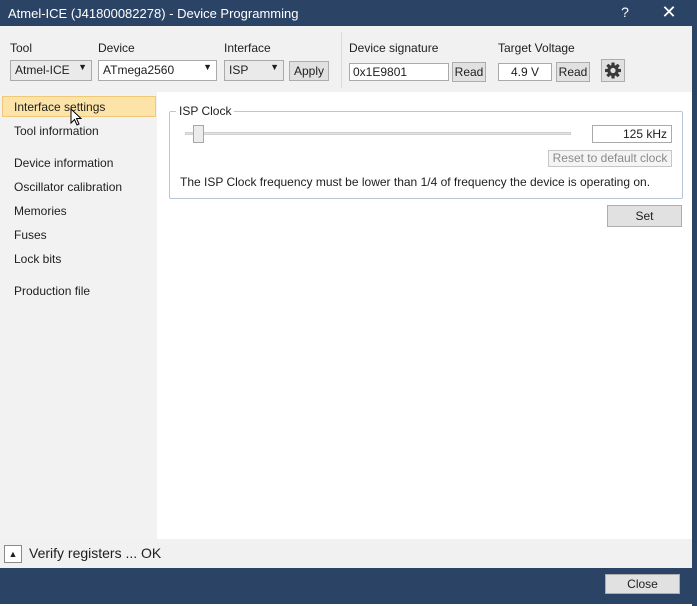 The width and height of the screenshot is (697, 606). What do you see at coordinates (56, 131) in the screenshot?
I see `sidebar-item-tool-information: Tool information` at bounding box center [56, 131].